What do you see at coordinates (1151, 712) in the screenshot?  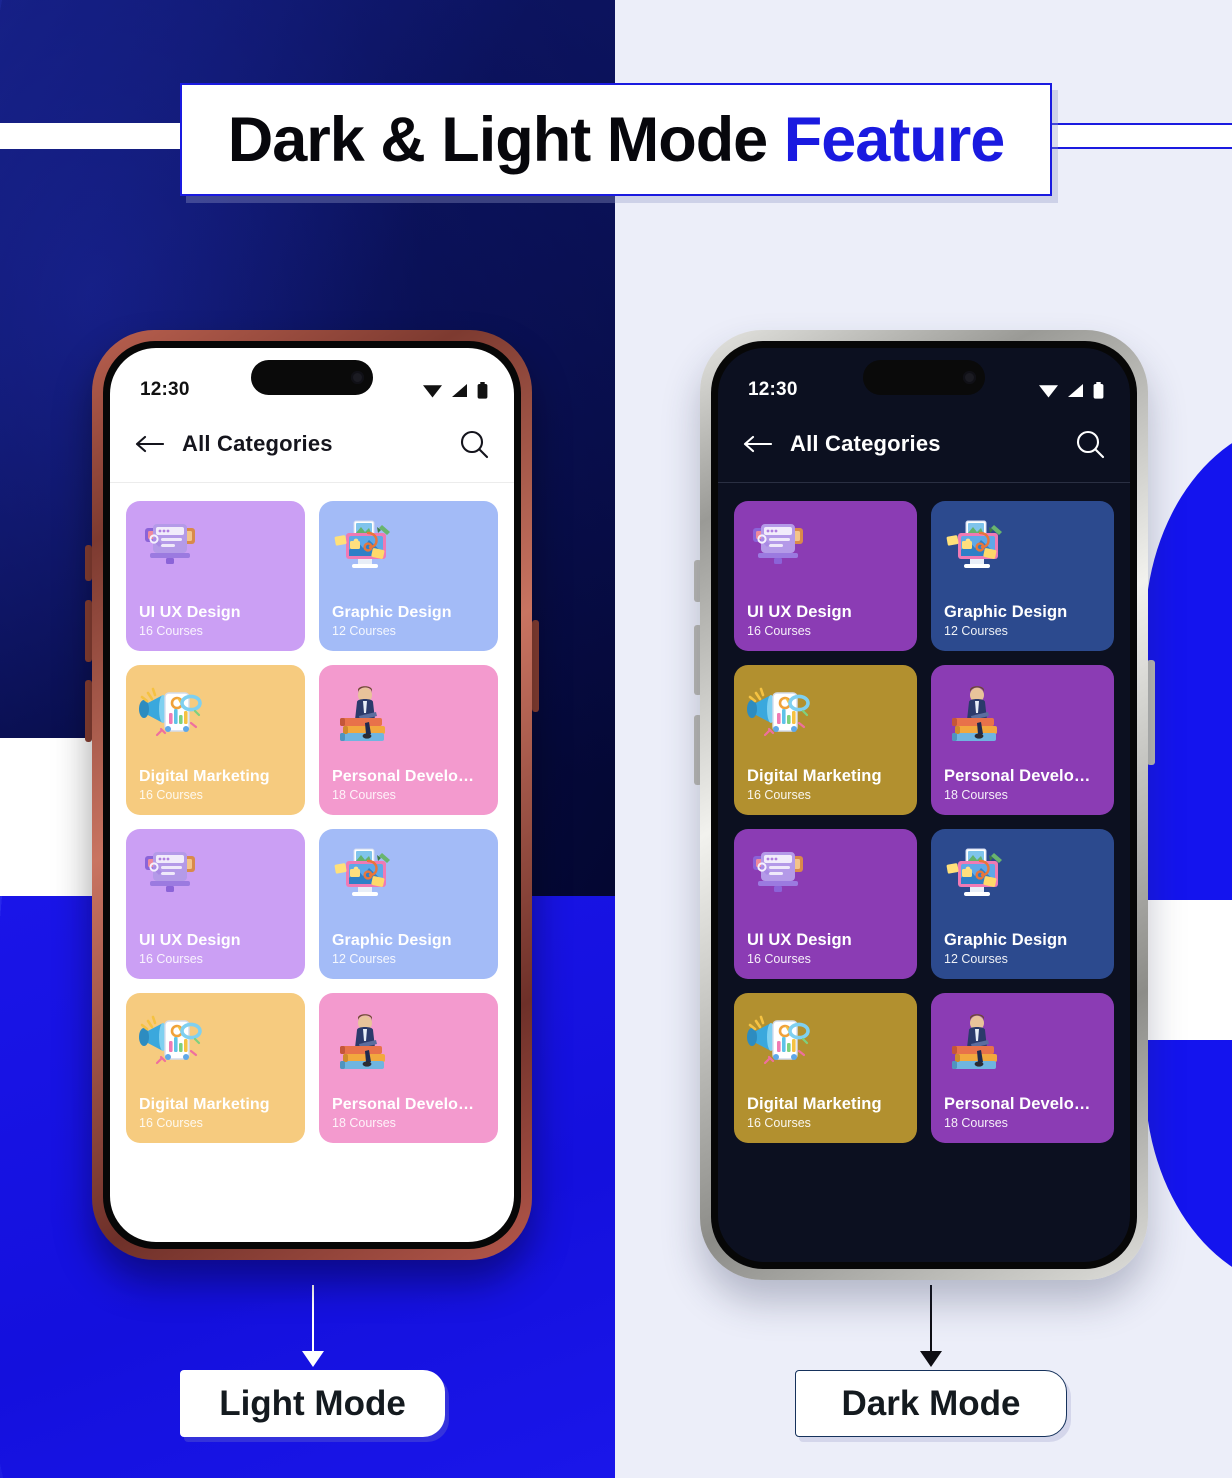 I see `phone-dark-power-button` at bounding box center [1151, 712].